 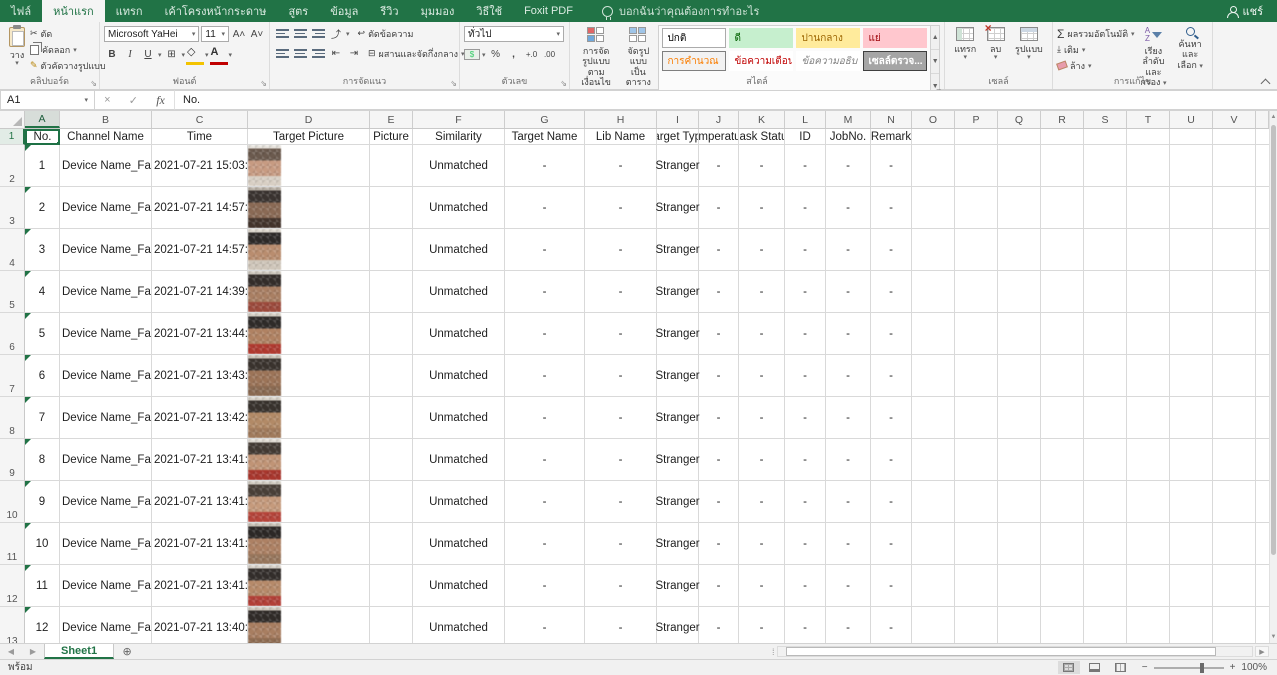 What do you see at coordinates (106, 418) in the screenshot?
I see `cell-B8: Device Name_Face` at bounding box center [106, 418].